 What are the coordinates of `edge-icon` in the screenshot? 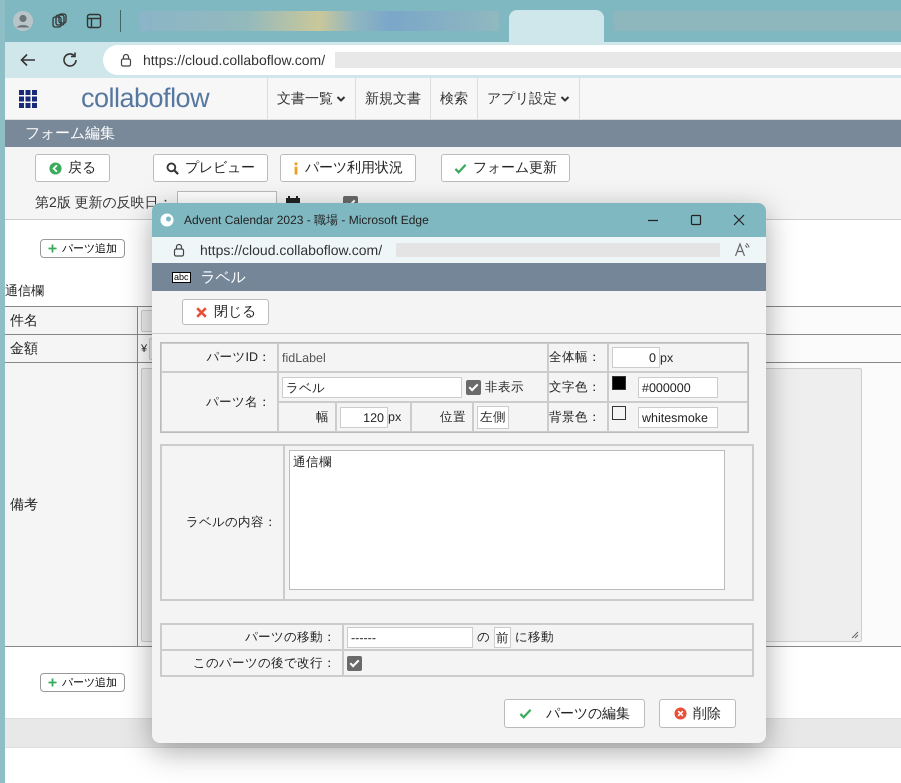 It's located at (167, 220).